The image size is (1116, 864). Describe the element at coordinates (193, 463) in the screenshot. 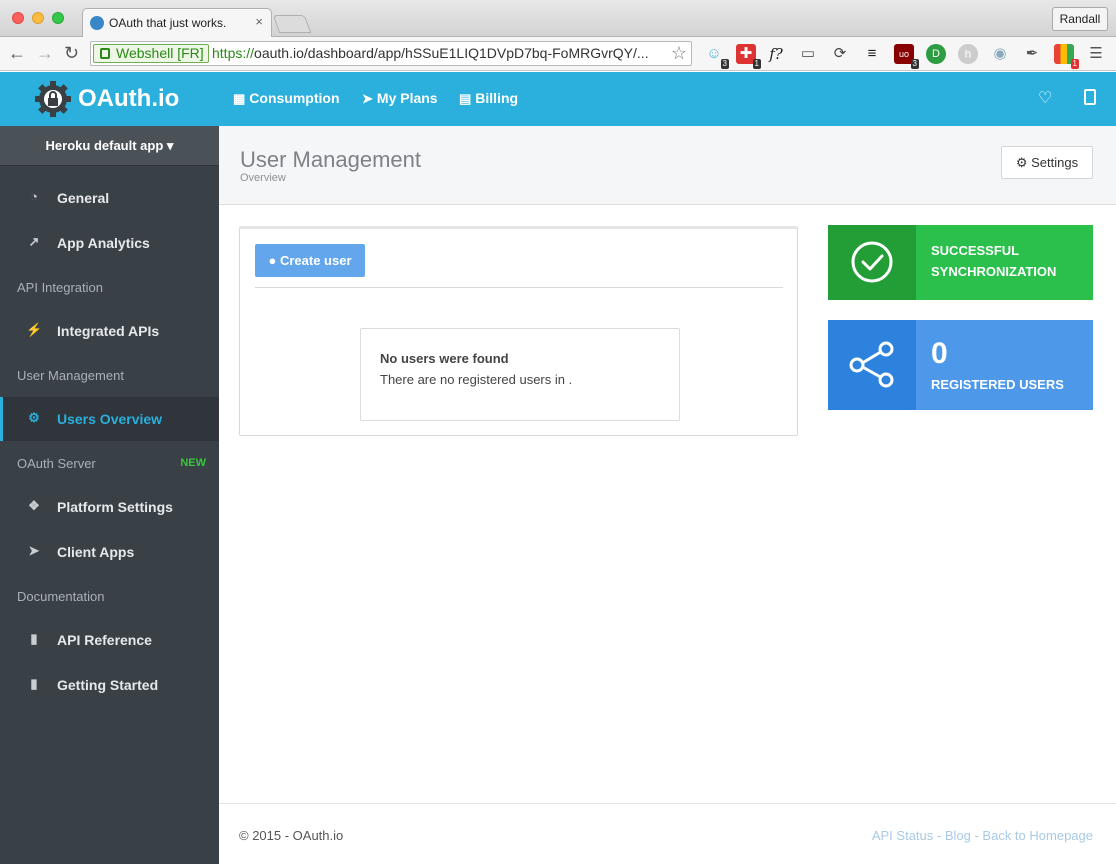

I see `new-badge: NEW` at that location.